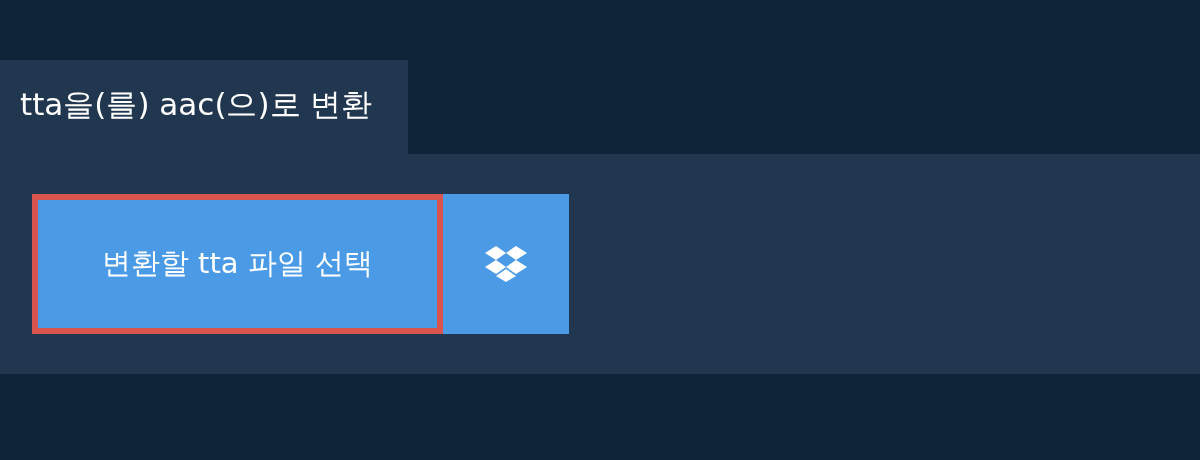 The image size is (1200, 460). I want to click on boxes-icon, so click(506, 264).